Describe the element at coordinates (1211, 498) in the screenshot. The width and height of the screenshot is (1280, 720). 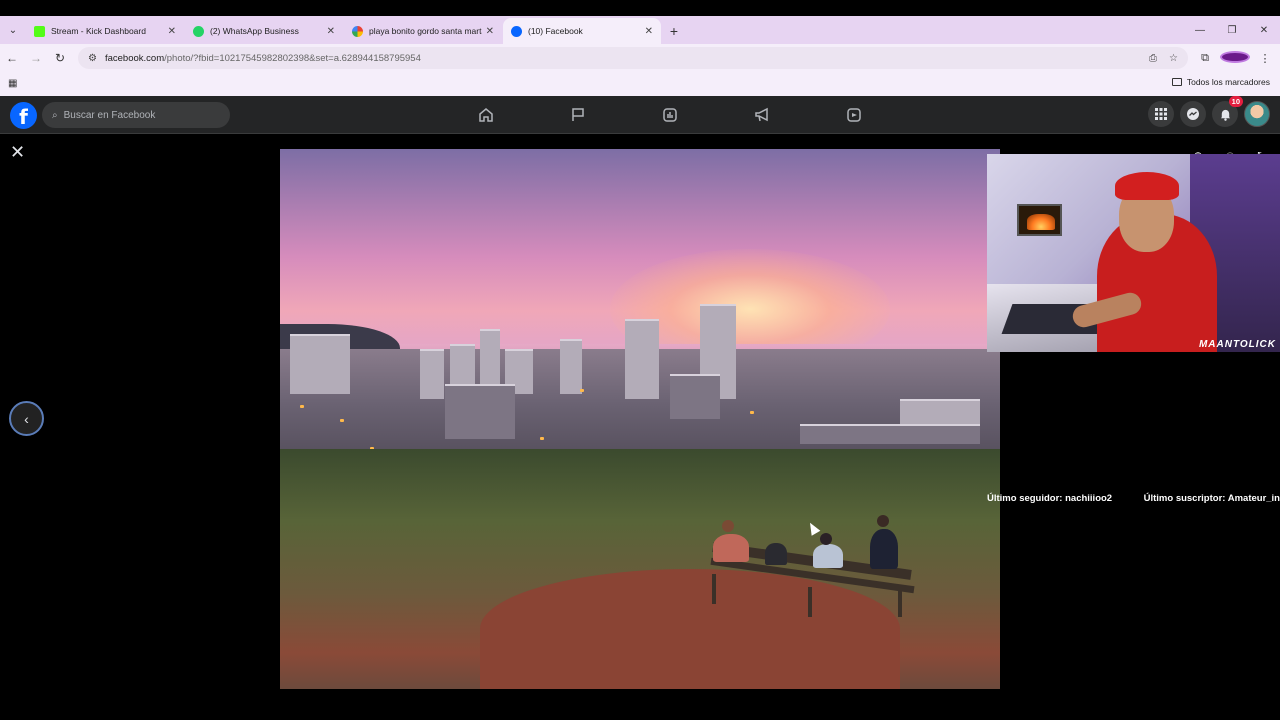
I see `last-subscriber: Último suscriptor: Amateur_in` at that location.